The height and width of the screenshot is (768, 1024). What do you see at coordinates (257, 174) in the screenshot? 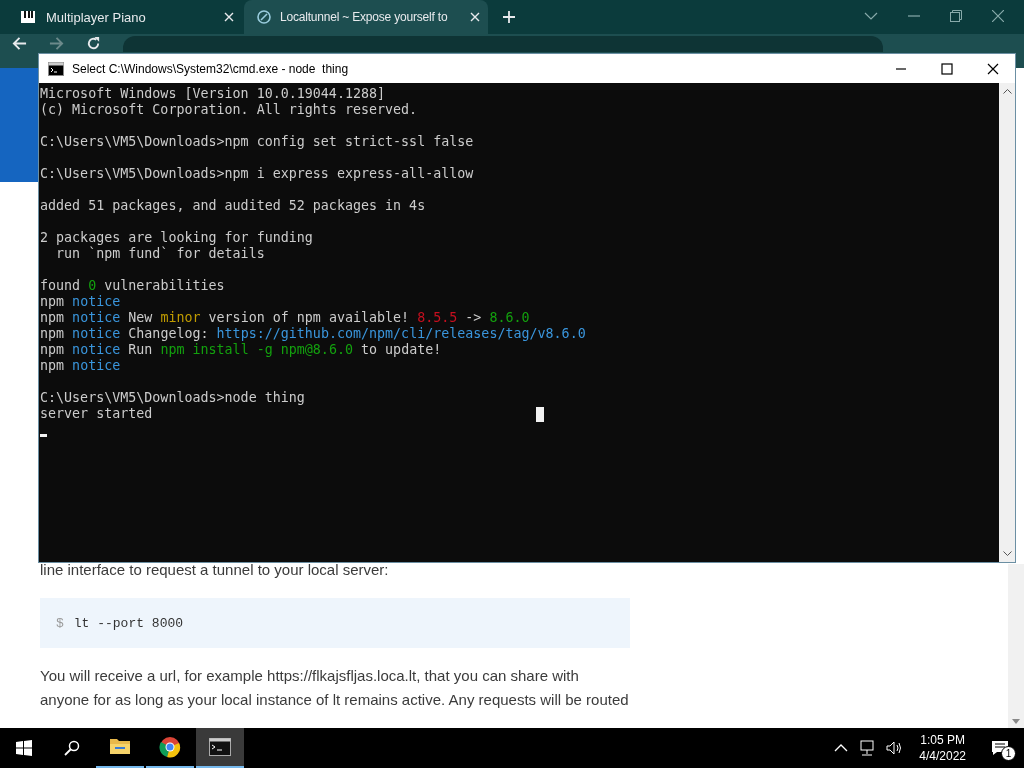
I see `terminal-line: C:\Users\VM5\Downloads>npm i express express-all-allow` at bounding box center [257, 174].